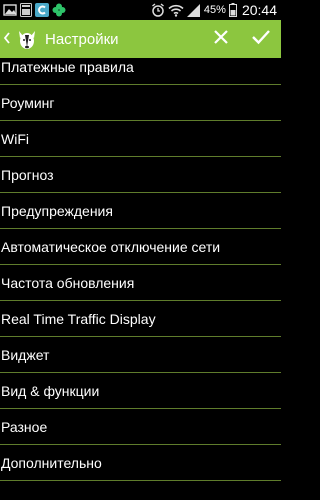 Image resolution: width=320 pixels, height=500 pixels. I want to click on list-item-label: Real Time Traffic Display, so click(78, 318).